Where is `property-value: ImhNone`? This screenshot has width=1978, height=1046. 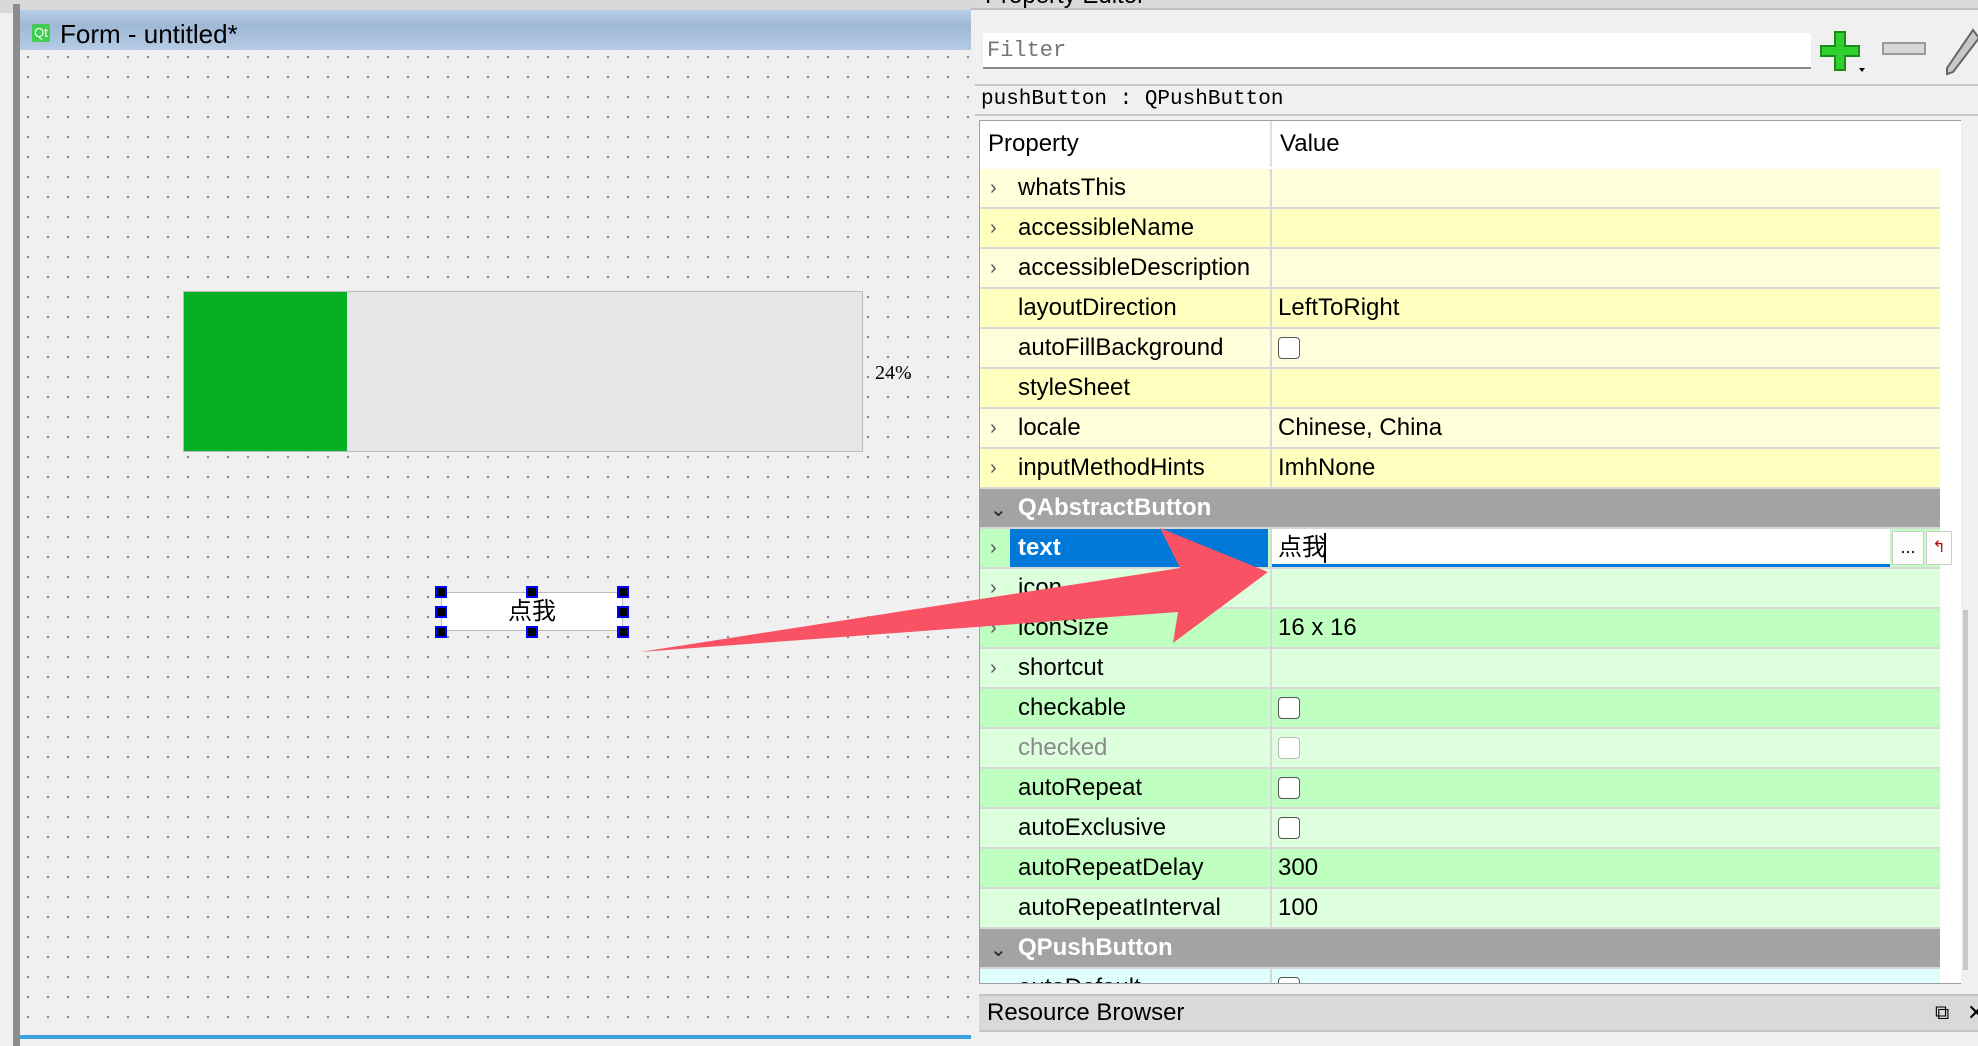
property-value: ImhNone is located at coordinates (1326, 468).